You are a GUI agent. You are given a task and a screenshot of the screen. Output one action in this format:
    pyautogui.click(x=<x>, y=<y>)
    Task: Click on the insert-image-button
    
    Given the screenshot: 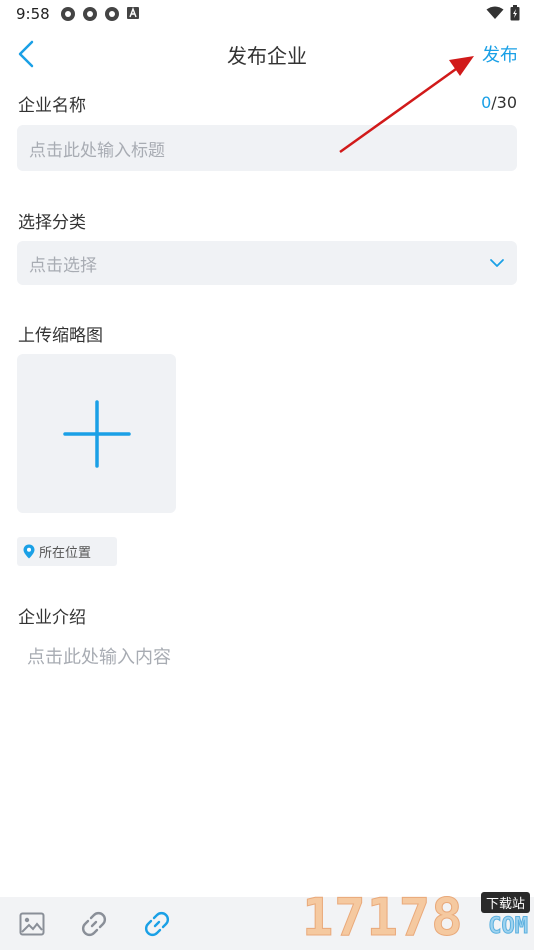 What is the action you would take?
    pyautogui.click(x=32, y=924)
    